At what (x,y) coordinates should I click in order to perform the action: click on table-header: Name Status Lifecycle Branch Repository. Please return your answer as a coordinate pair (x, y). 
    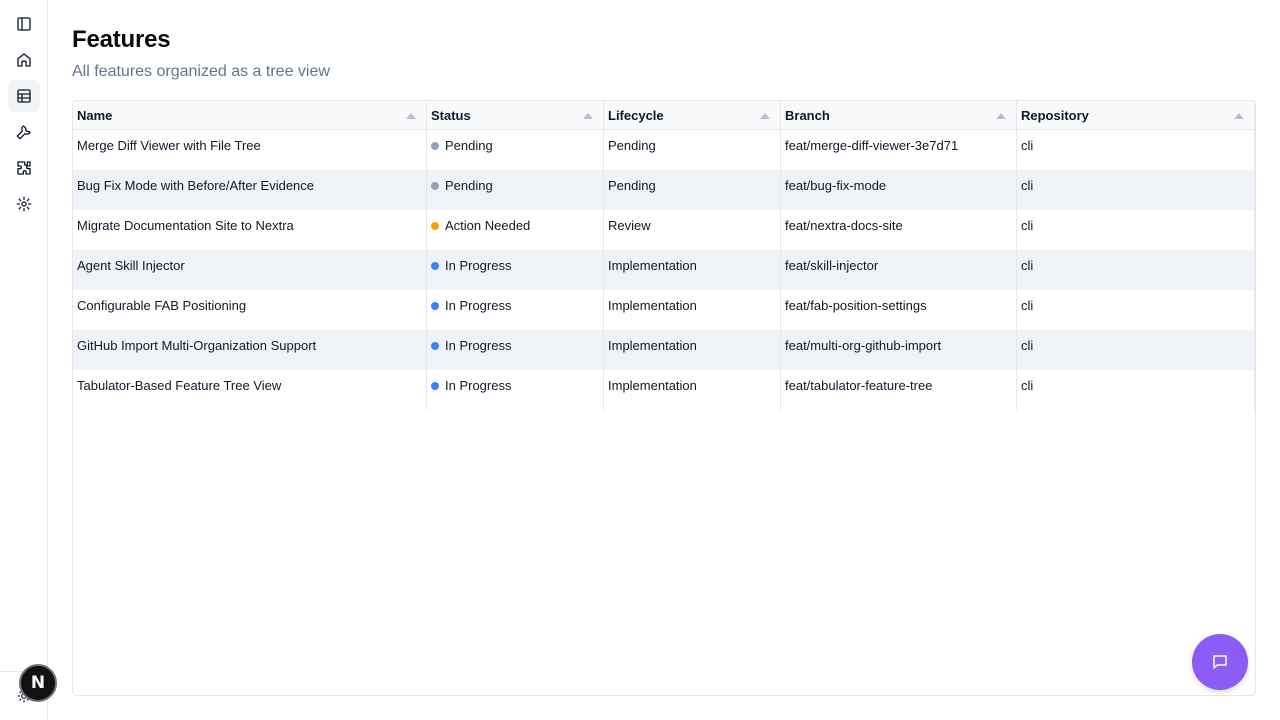
    Looking at the image, I should click on (664, 115).